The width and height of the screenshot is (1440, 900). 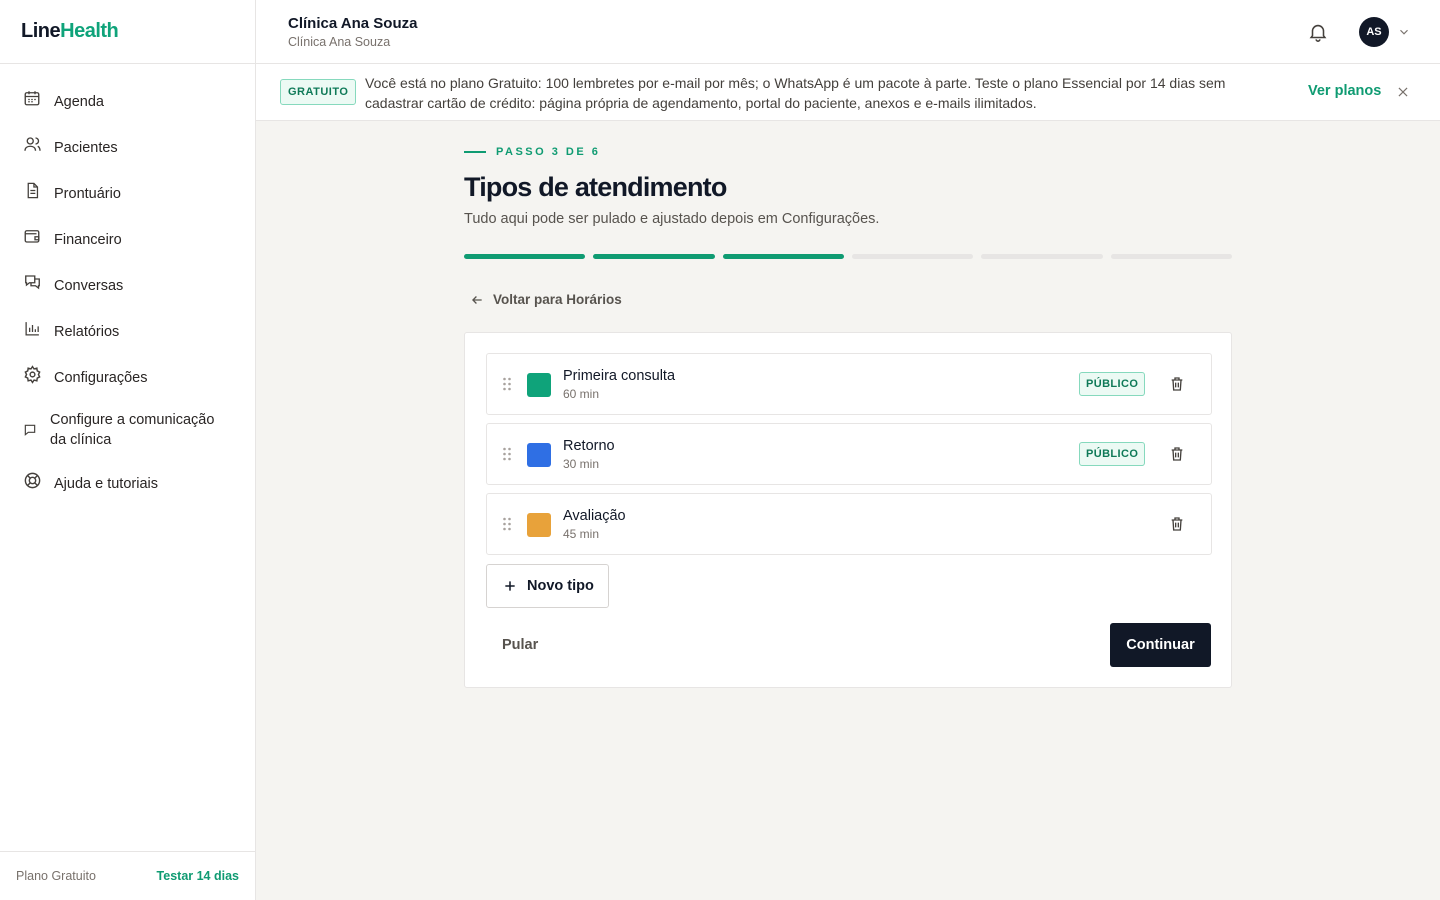 I want to click on calendar-icon, so click(x=32, y=98).